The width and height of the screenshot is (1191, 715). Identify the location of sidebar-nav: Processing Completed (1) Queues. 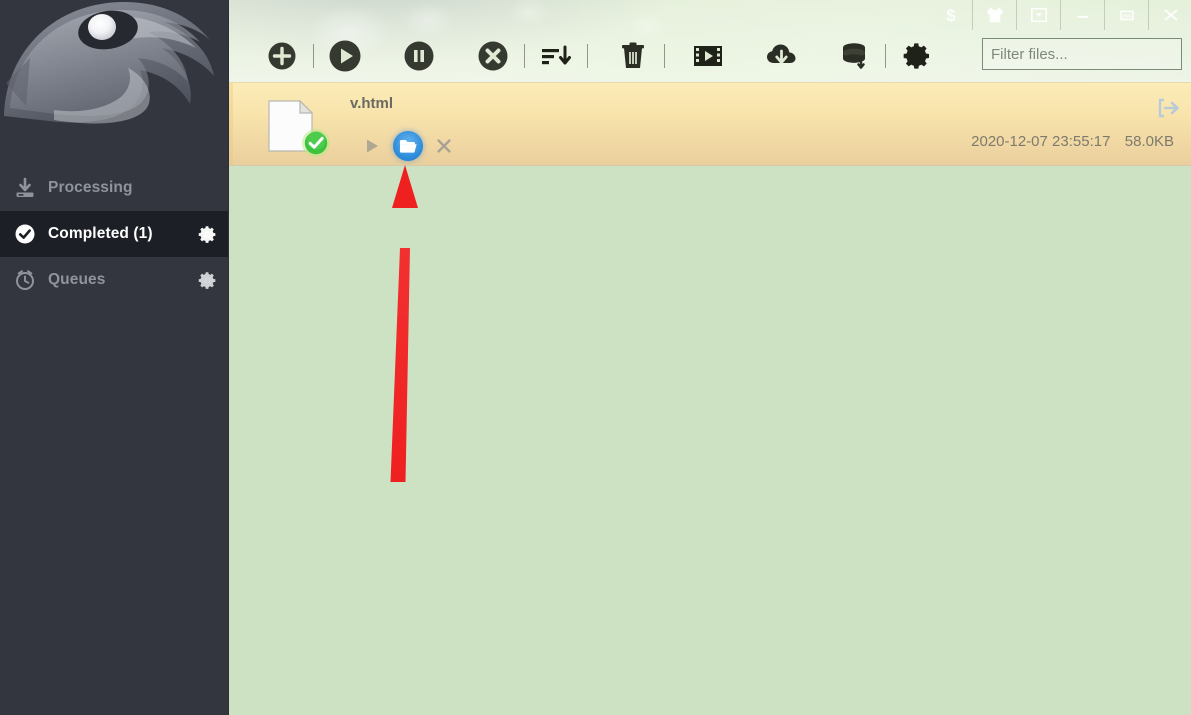
(114, 234).